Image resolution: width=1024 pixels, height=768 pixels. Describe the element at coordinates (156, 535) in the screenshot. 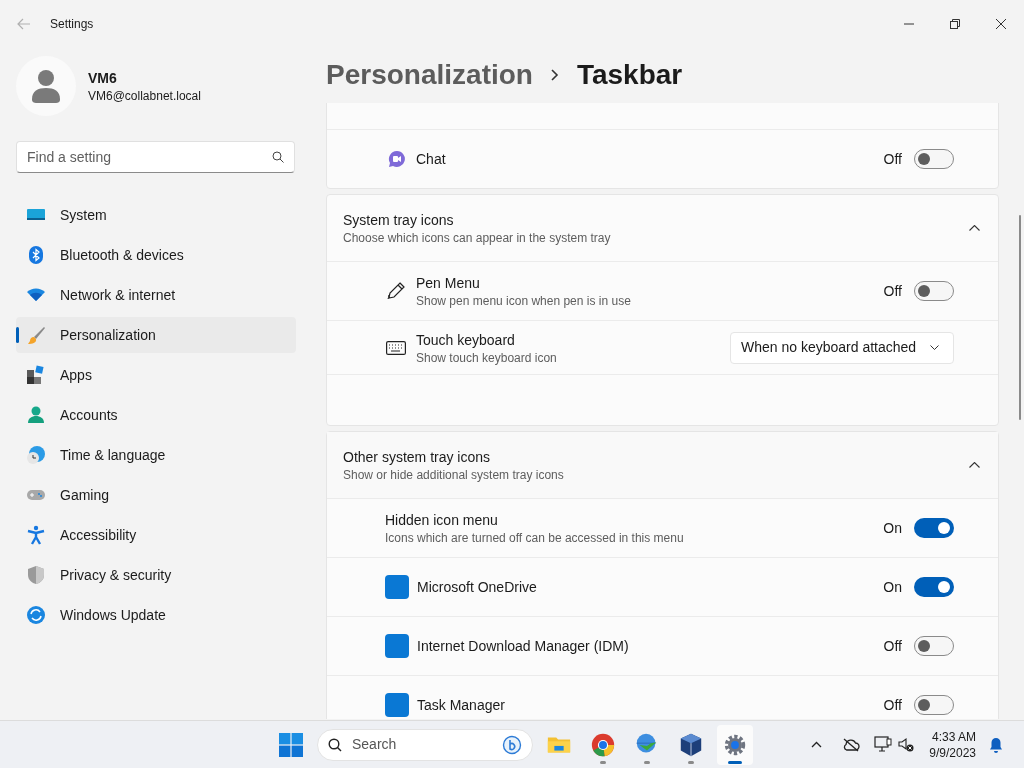

I see `nav-item: Accessibility` at that location.